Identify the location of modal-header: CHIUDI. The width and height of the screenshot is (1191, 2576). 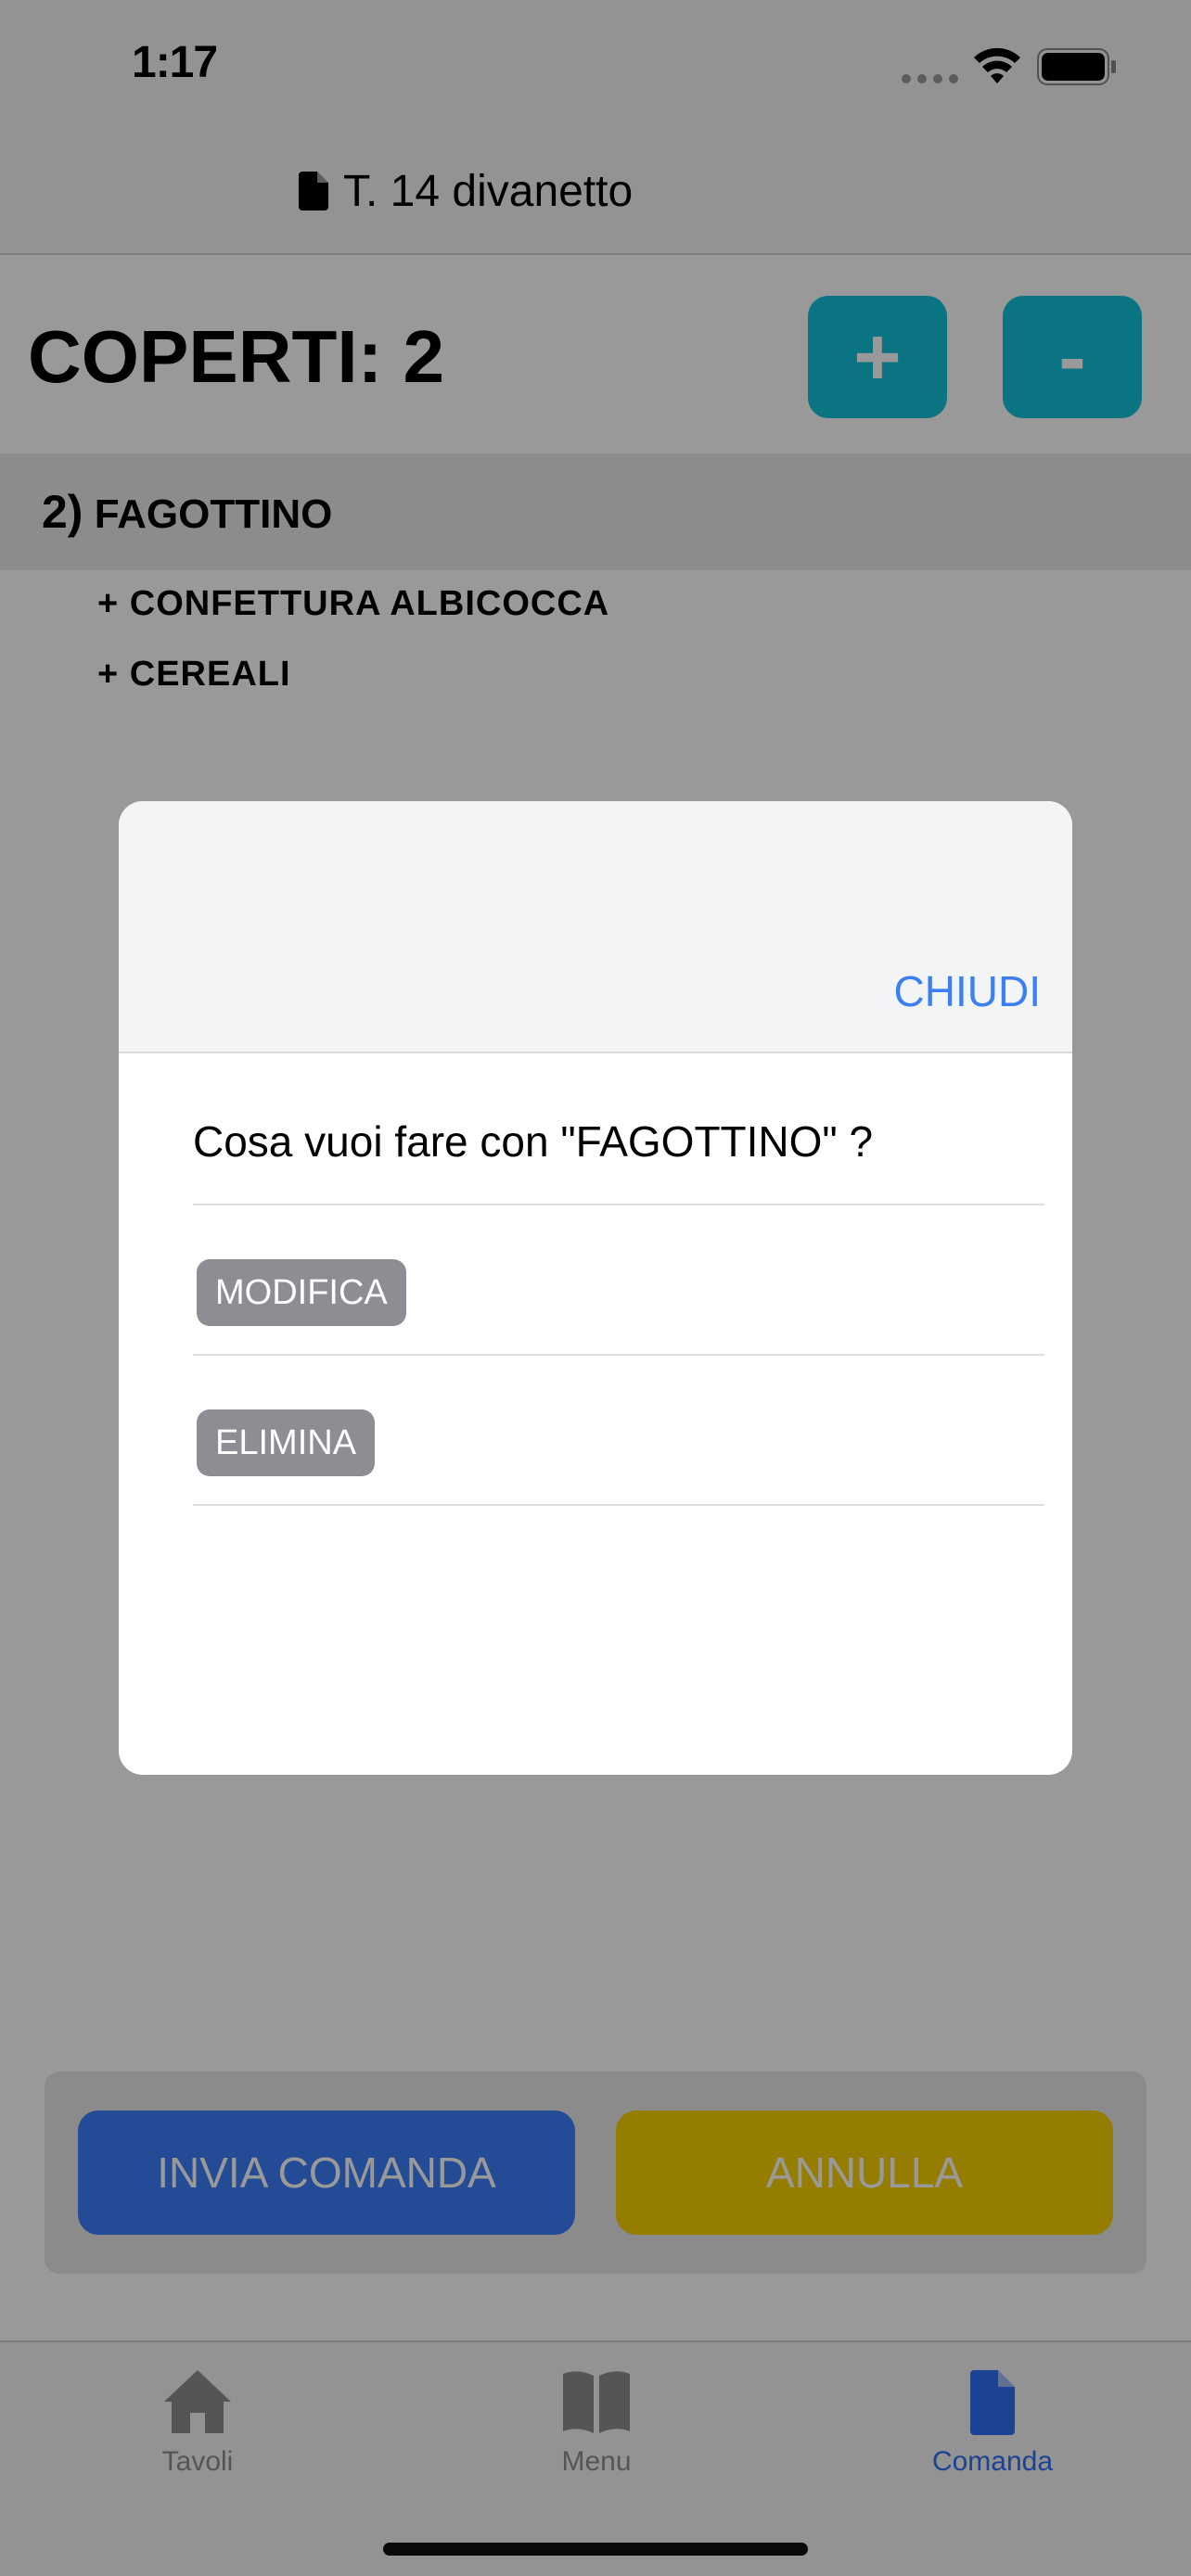
(595, 927).